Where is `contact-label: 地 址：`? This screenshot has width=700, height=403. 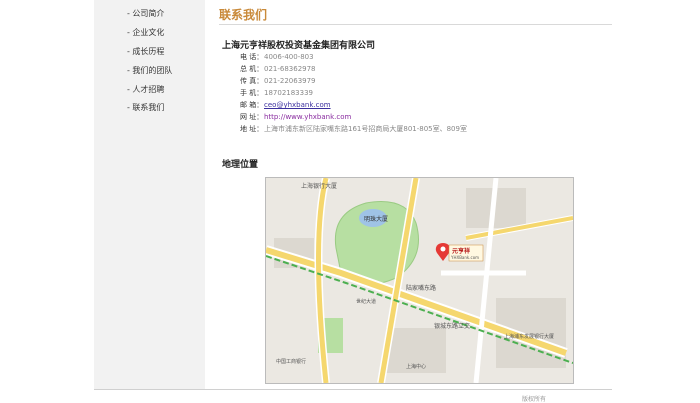
contact-label: 地 址： is located at coordinates (252, 129).